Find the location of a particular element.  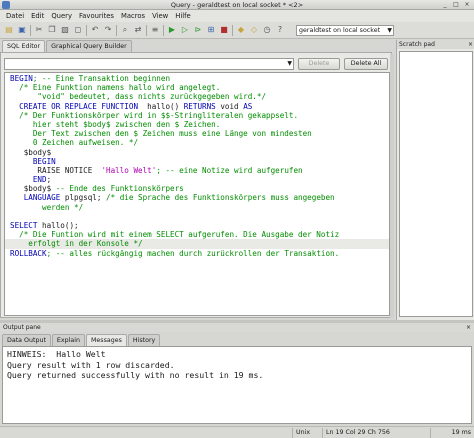

code-token: plpgsql; is located at coordinates (83, 198).